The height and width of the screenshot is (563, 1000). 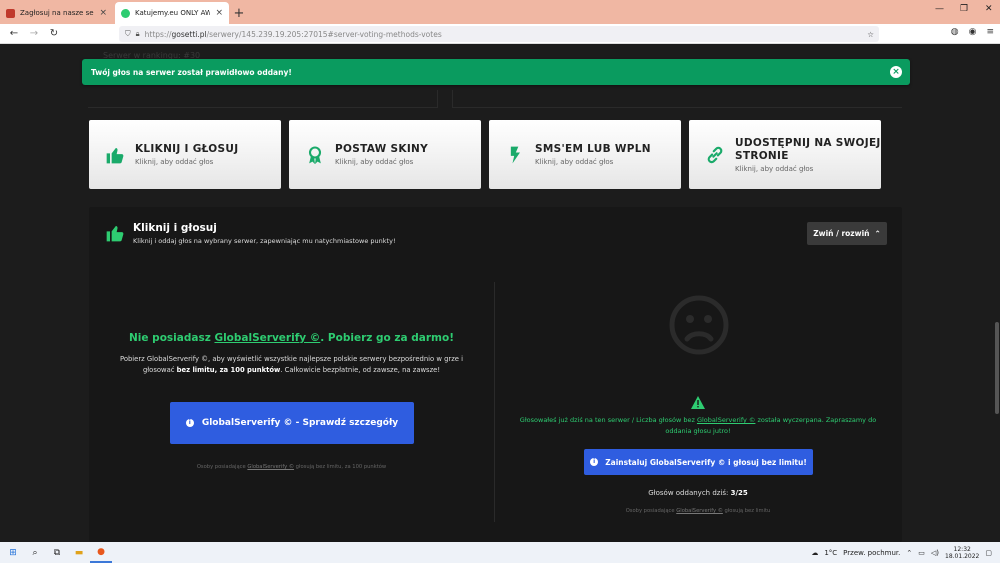 I want to click on close-window-icon: ✕, so click(x=989, y=9).